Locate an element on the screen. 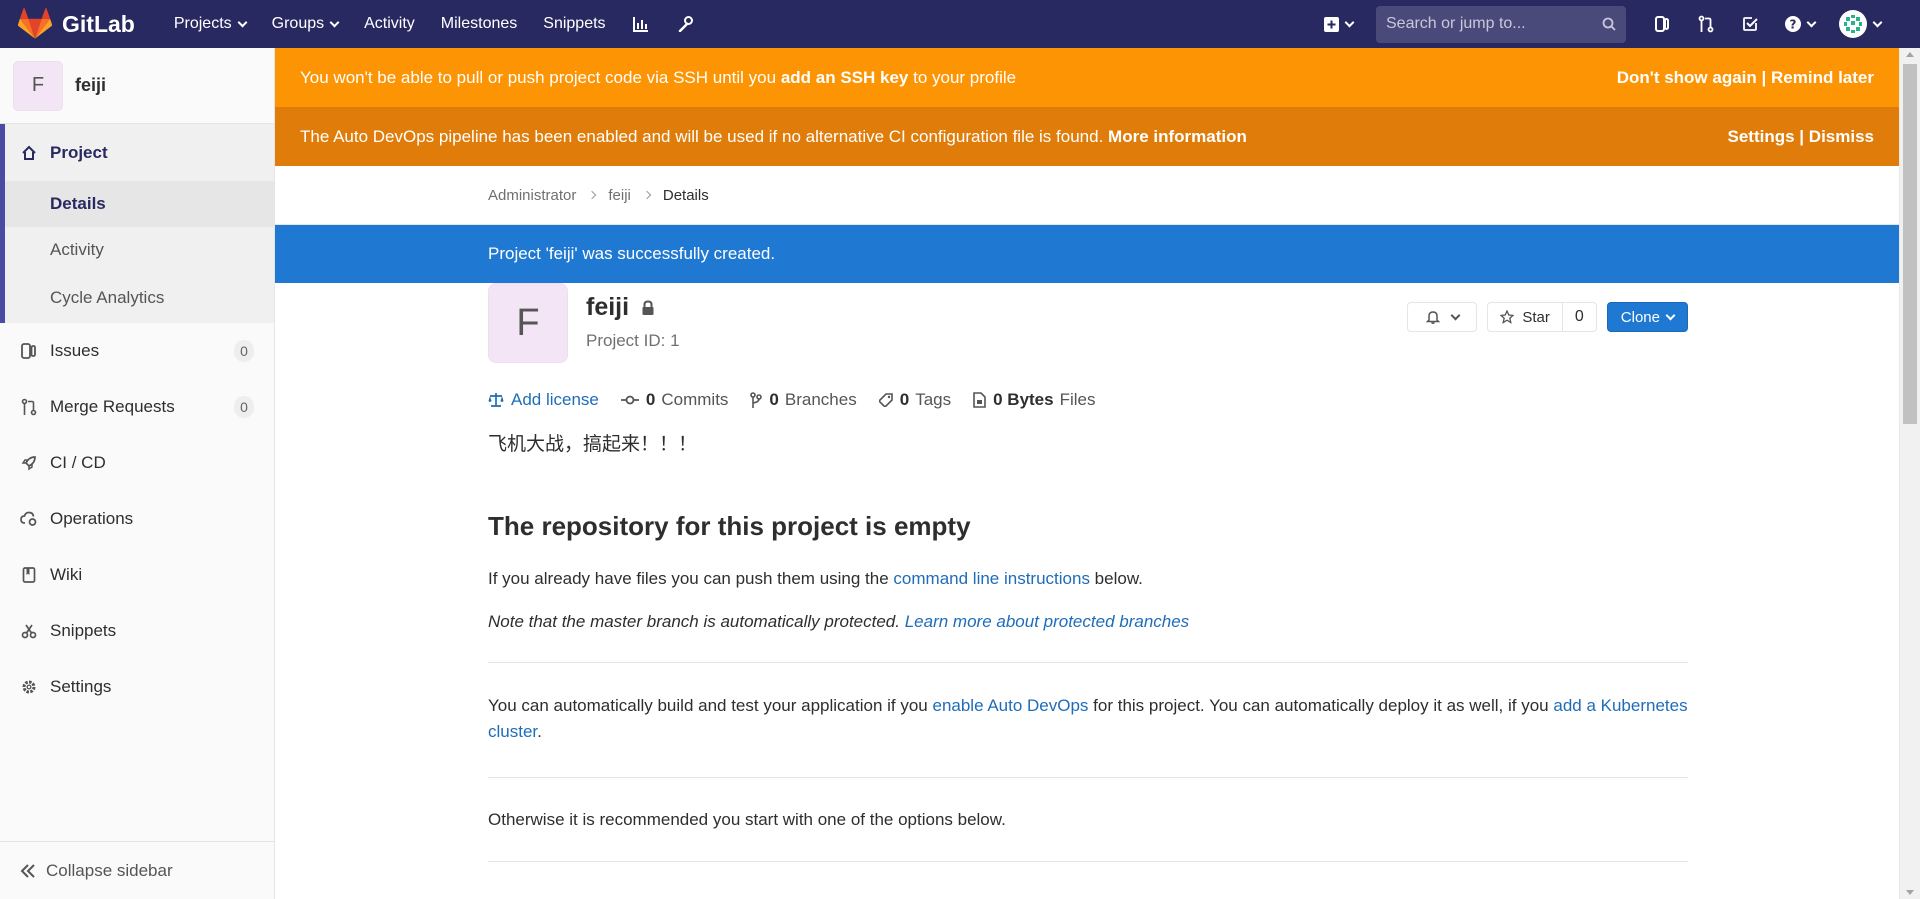  brand-name: GitLab is located at coordinates (98, 23).